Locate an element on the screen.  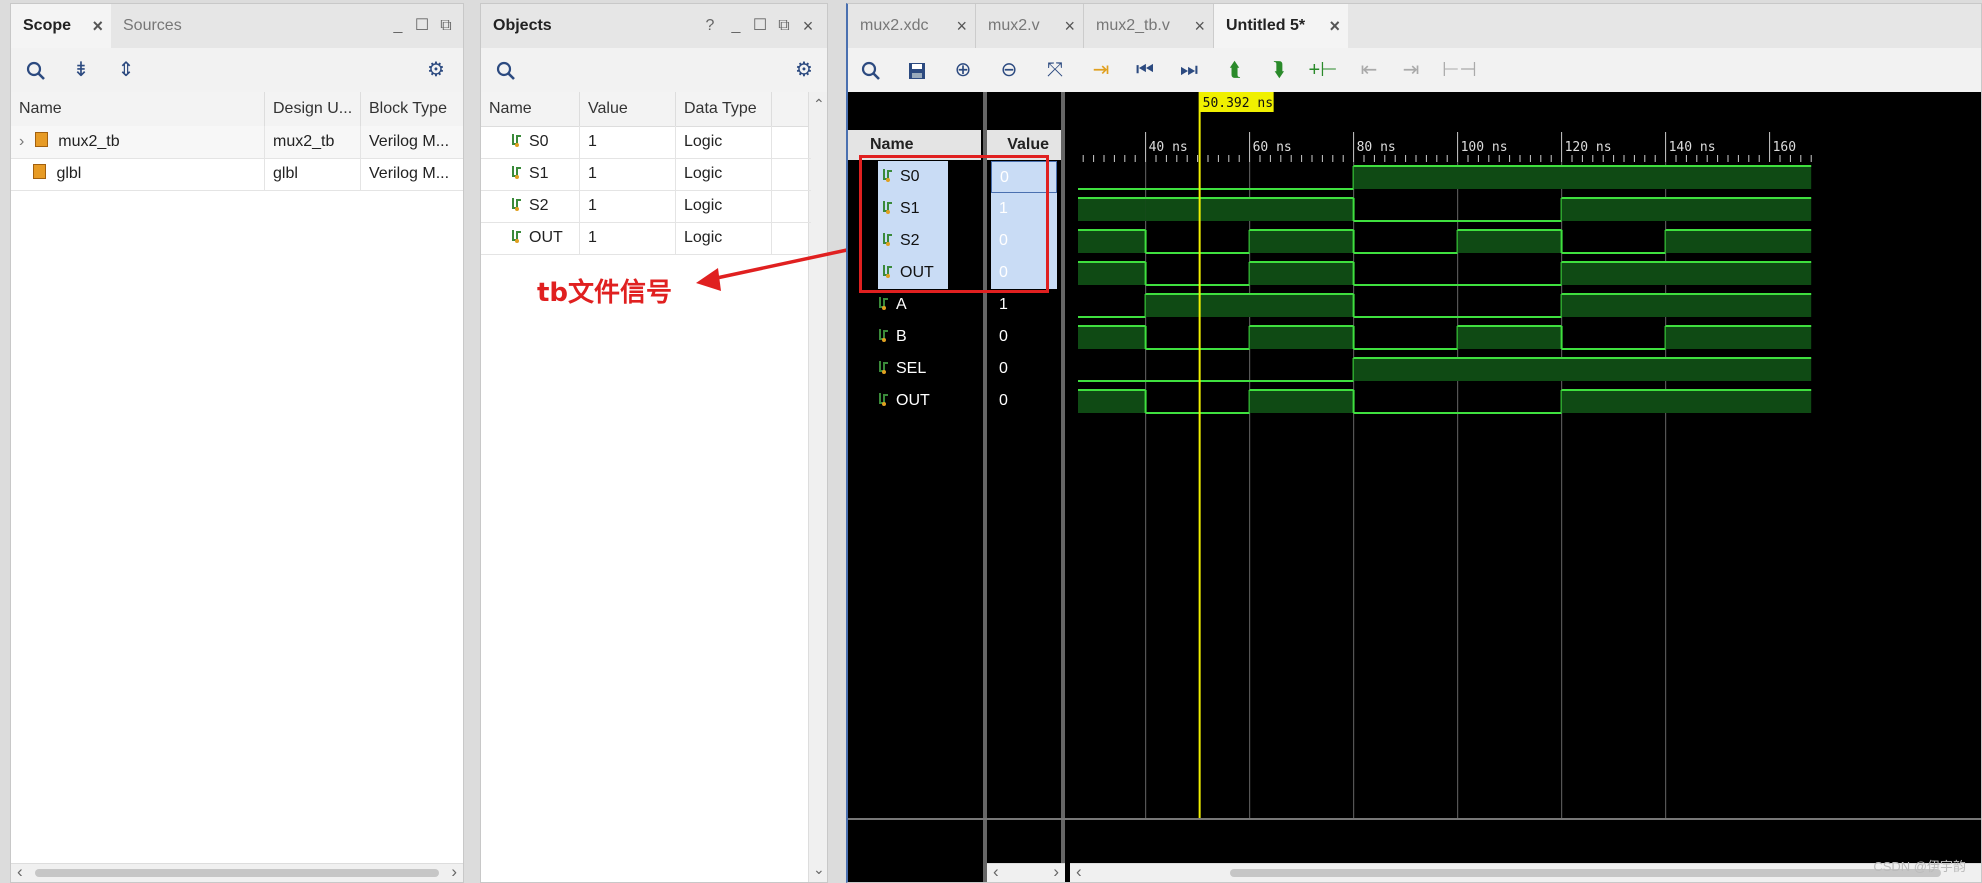
tab-scope: Scope × is located at coordinates (61, 26).